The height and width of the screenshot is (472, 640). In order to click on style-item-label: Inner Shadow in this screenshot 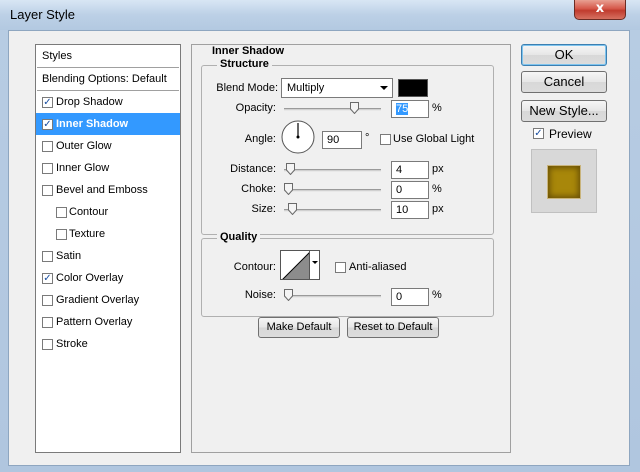, I will do `click(92, 124)`.